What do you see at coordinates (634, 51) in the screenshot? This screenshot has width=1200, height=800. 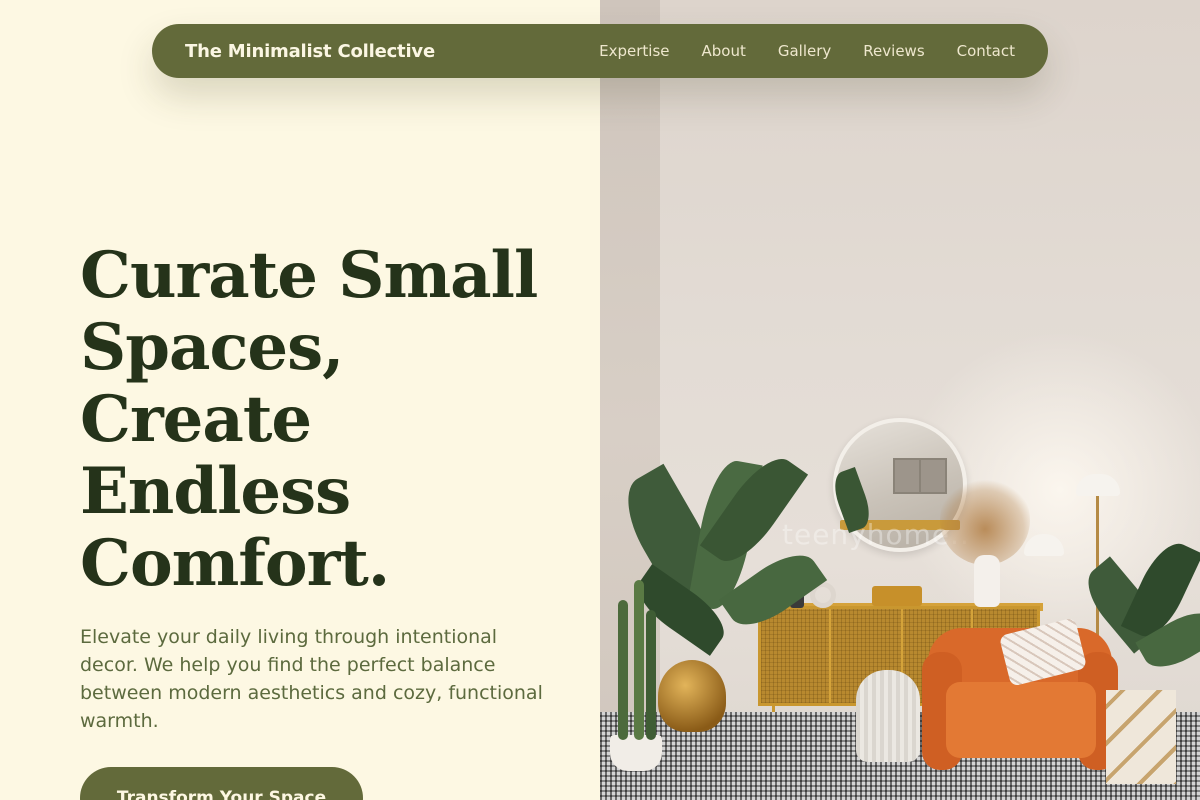 I see `nav-link-expertise: Expertise` at bounding box center [634, 51].